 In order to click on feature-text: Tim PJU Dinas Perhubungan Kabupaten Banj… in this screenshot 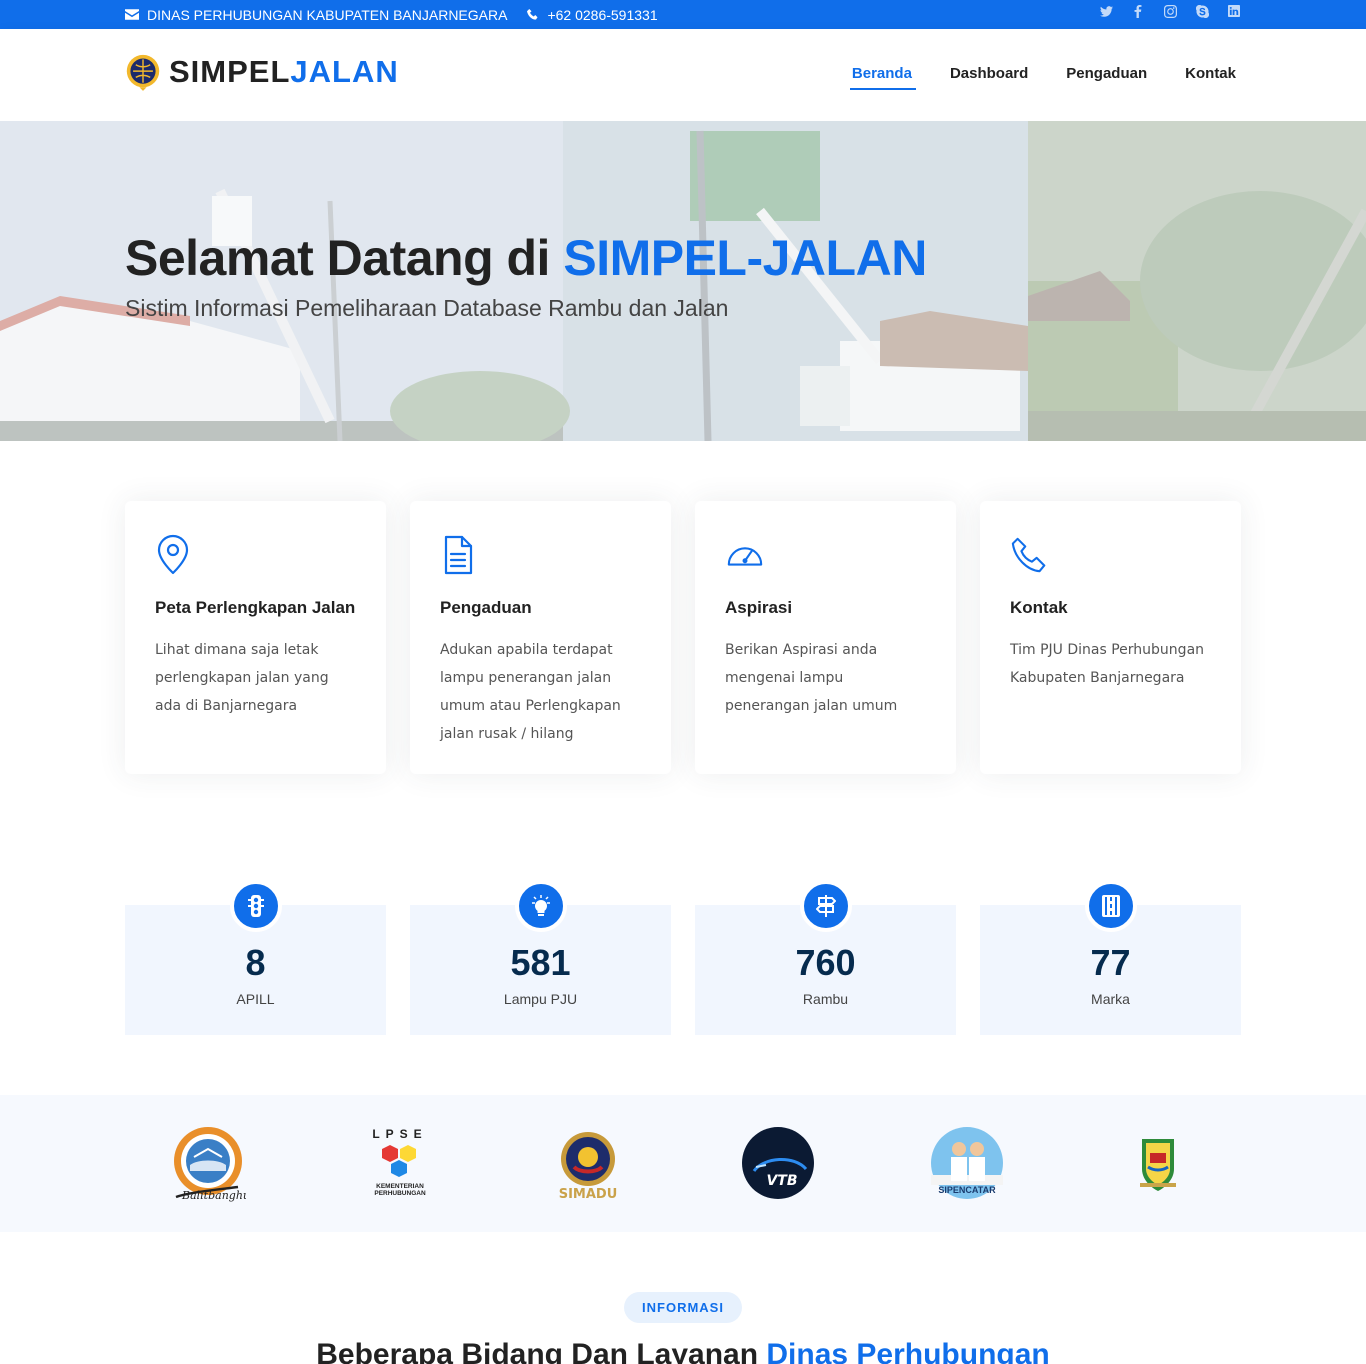, I will do `click(1107, 664)`.